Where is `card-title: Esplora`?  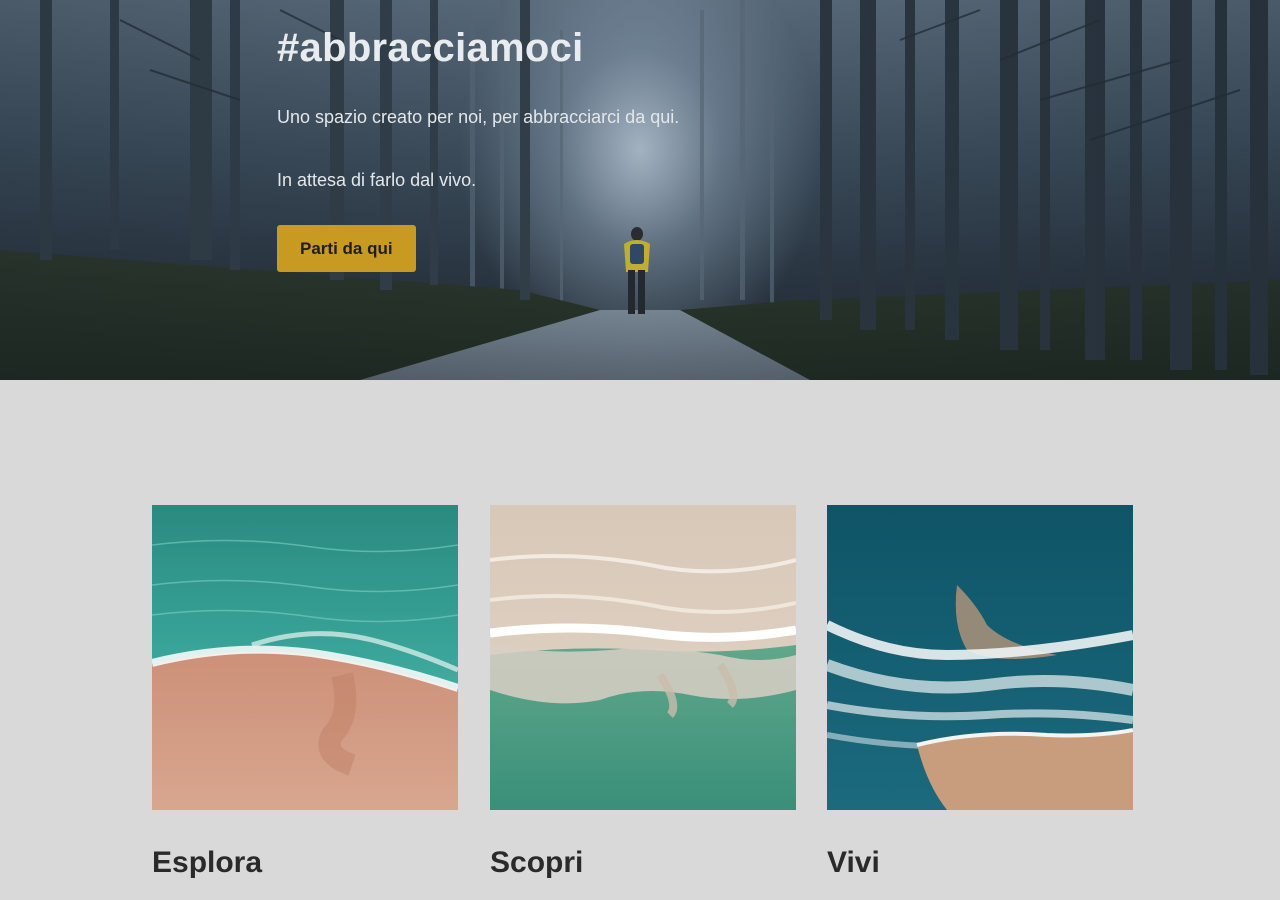 card-title: Esplora is located at coordinates (305, 863).